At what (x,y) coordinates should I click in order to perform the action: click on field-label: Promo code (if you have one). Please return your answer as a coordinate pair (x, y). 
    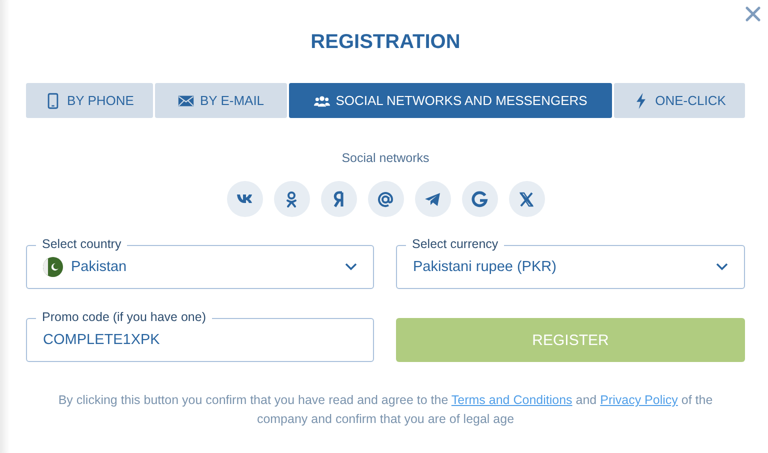
    Looking at the image, I should click on (124, 317).